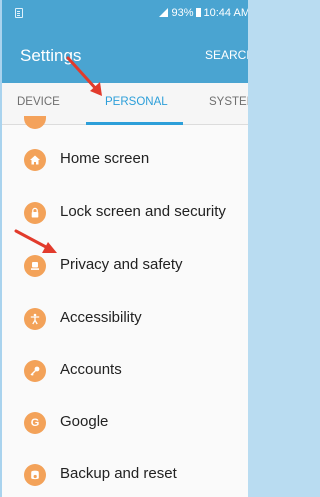 Image resolution: width=320 pixels, height=497 pixels. I want to click on list-item-accounts: Accounts, so click(125, 371).